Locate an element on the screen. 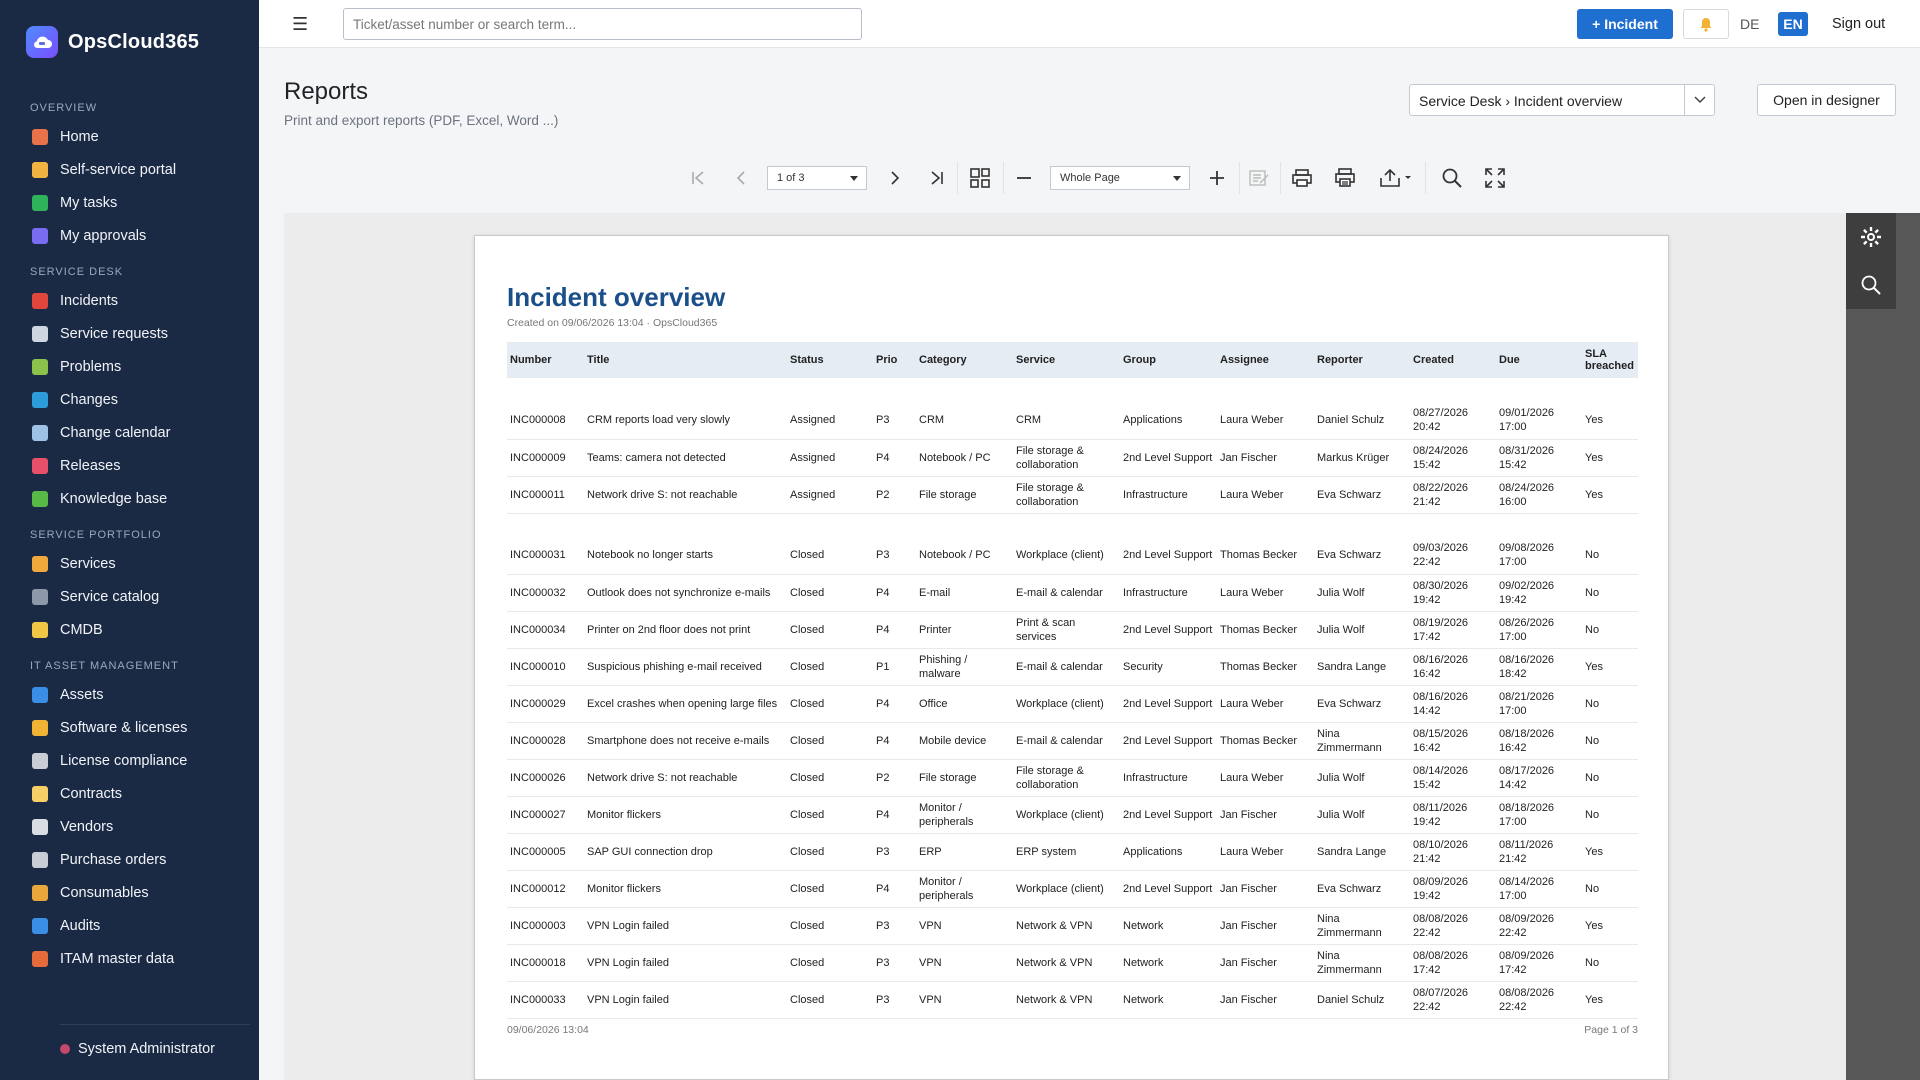 This screenshot has width=1920, height=1080. table-cell: 08/18/2026 16:42 is located at coordinates (1539, 741).